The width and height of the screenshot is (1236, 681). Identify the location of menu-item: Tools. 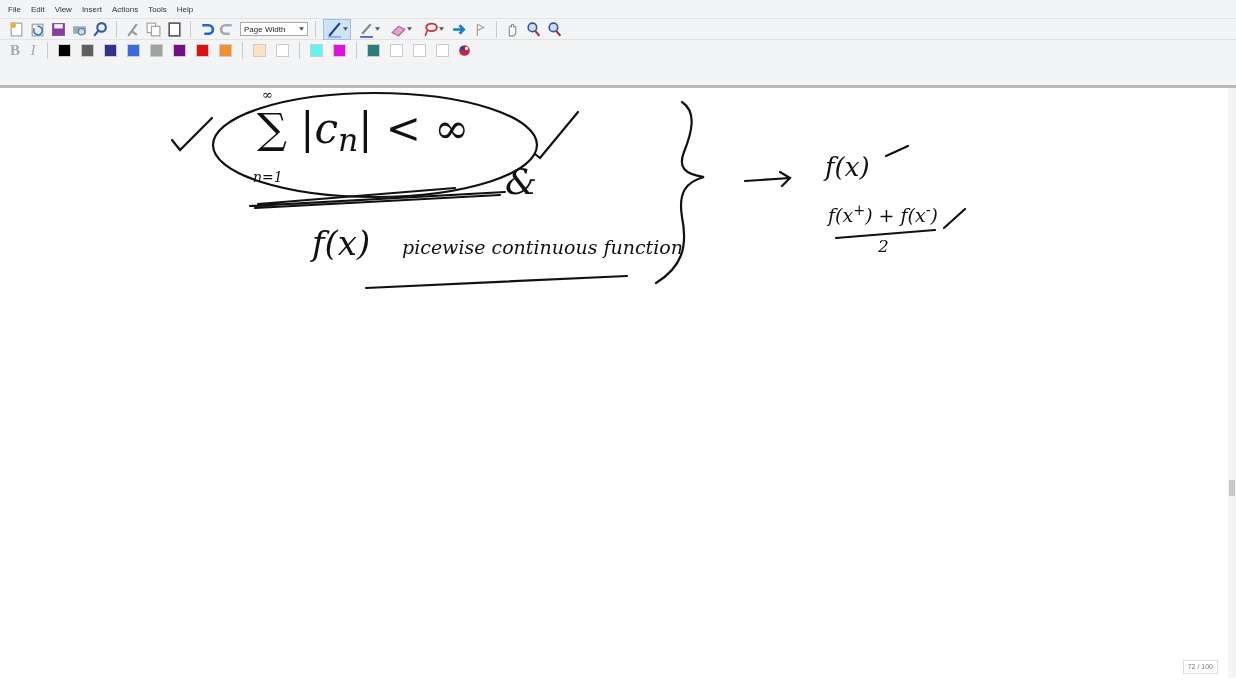
(157, 11).